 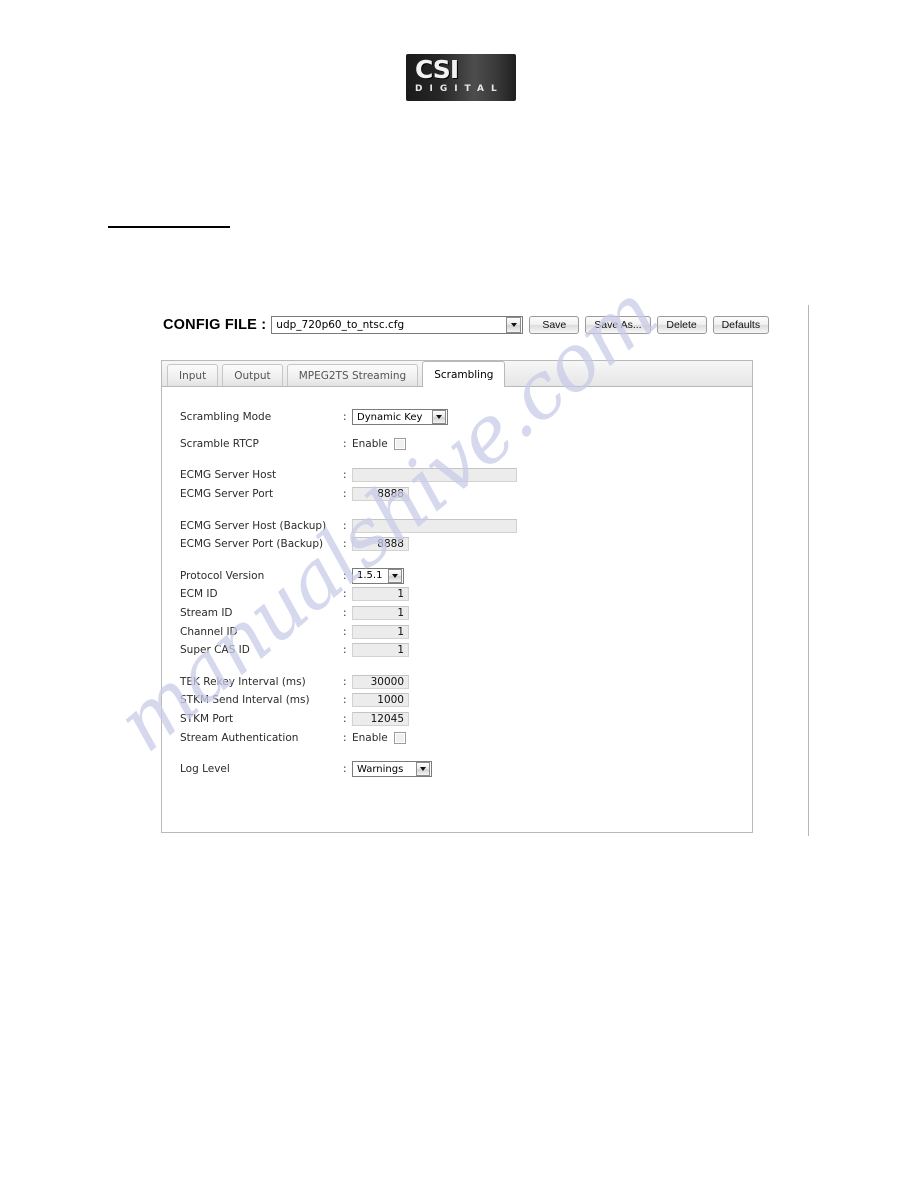 What do you see at coordinates (380, 544) in the screenshot?
I see `ecmg-server-port-backup-input: 8888` at bounding box center [380, 544].